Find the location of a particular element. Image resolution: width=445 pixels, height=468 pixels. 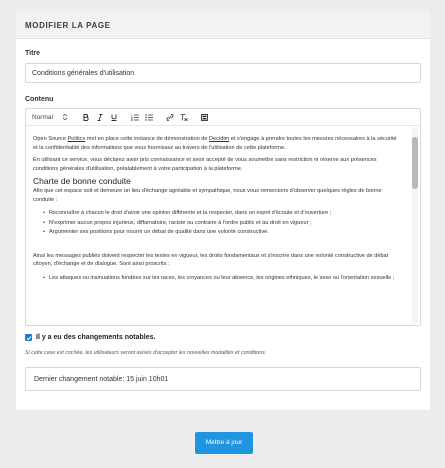

notable-changes-row: Il y a eu des changements notables. is located at coordinates (90, 337).